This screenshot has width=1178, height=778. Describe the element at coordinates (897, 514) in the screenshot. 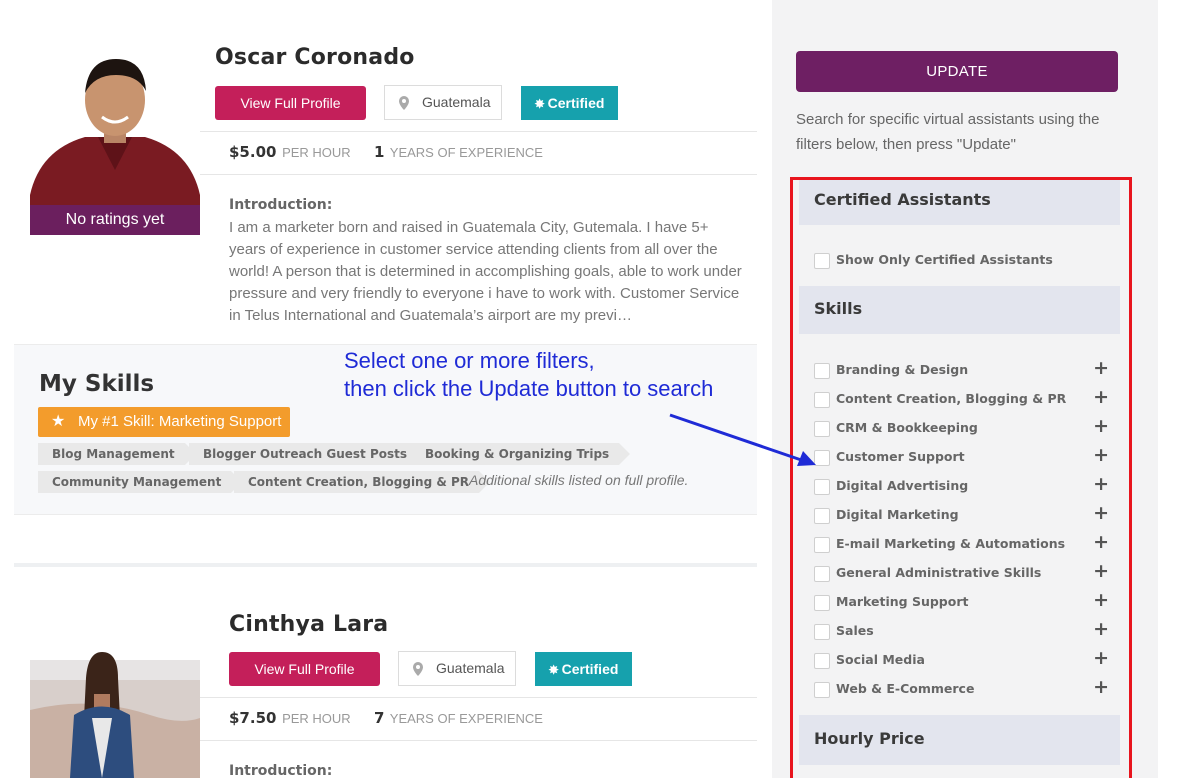

I see `filter-label: Digital Marketing` at that location.